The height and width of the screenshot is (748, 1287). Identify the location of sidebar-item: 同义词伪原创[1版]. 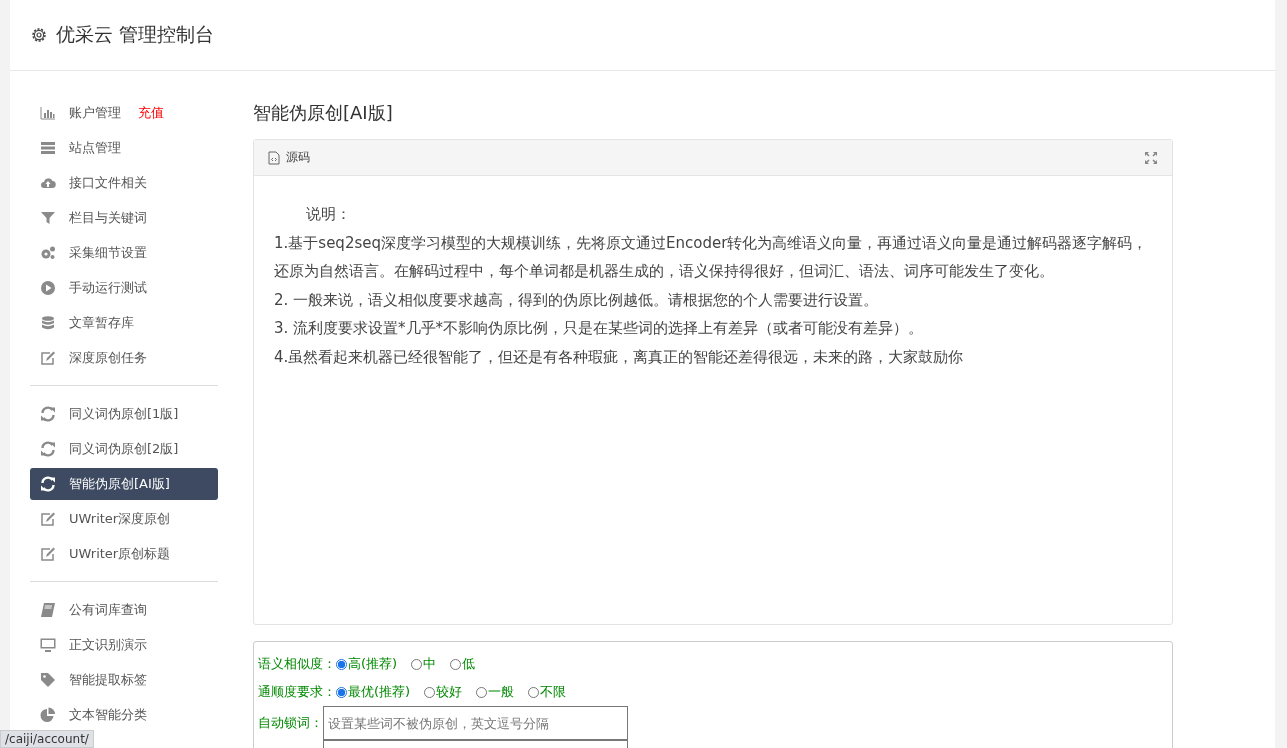
(124, 414).